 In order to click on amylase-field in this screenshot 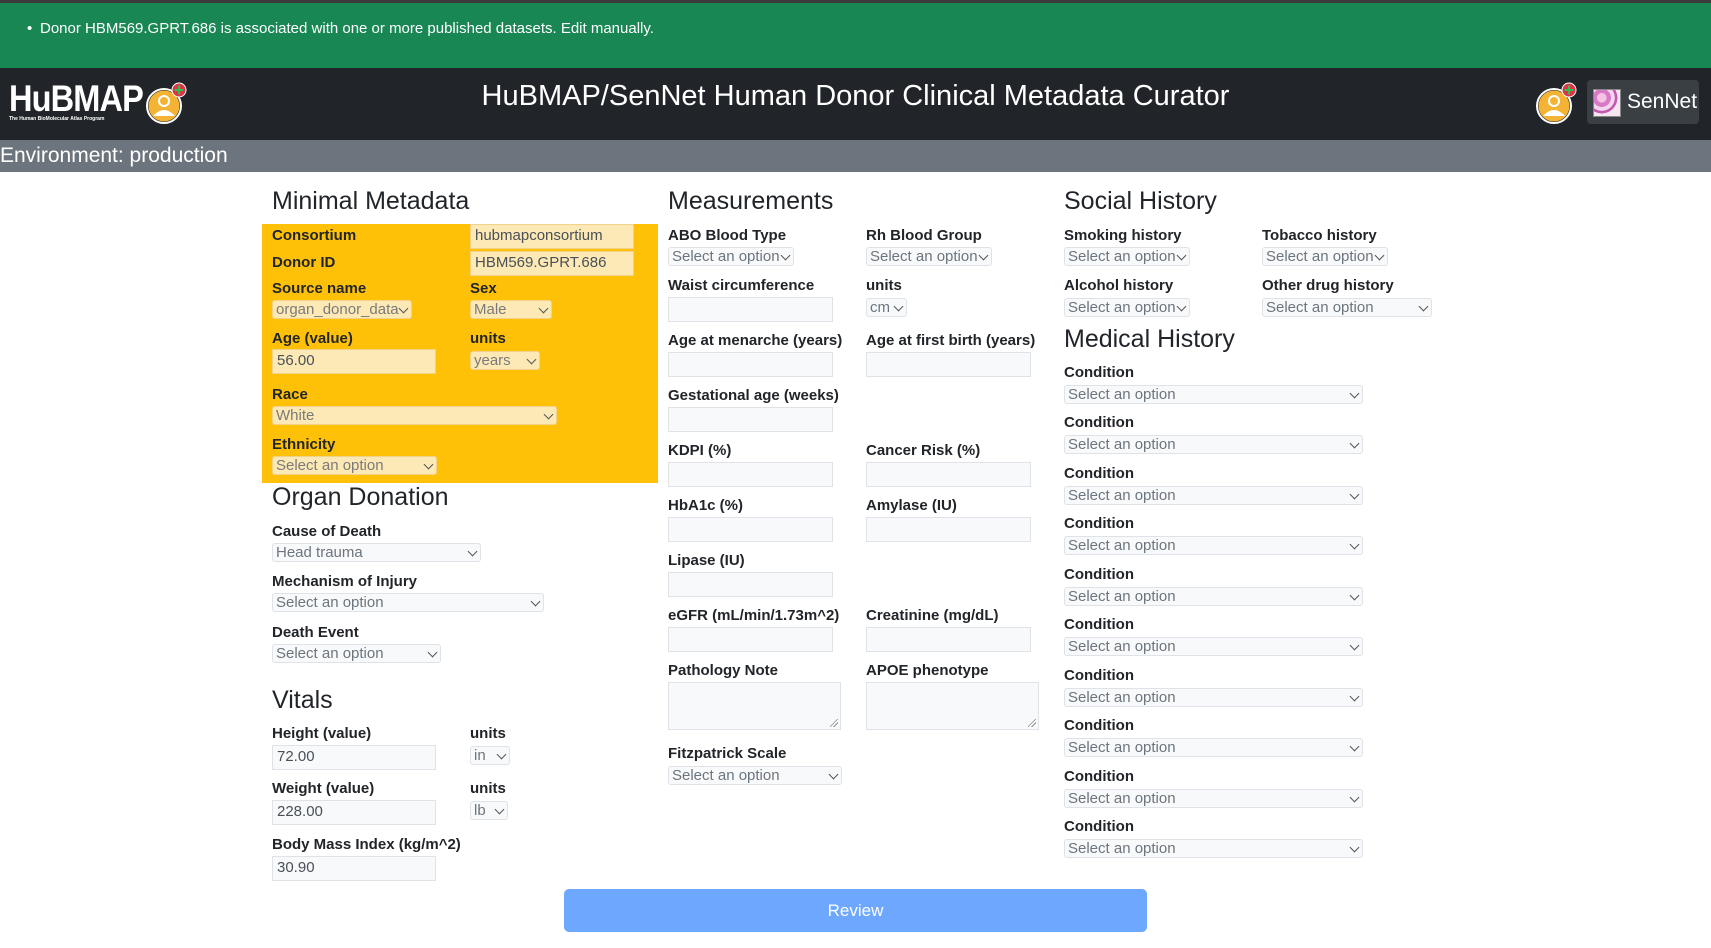, I will do `click(948, 529)`.